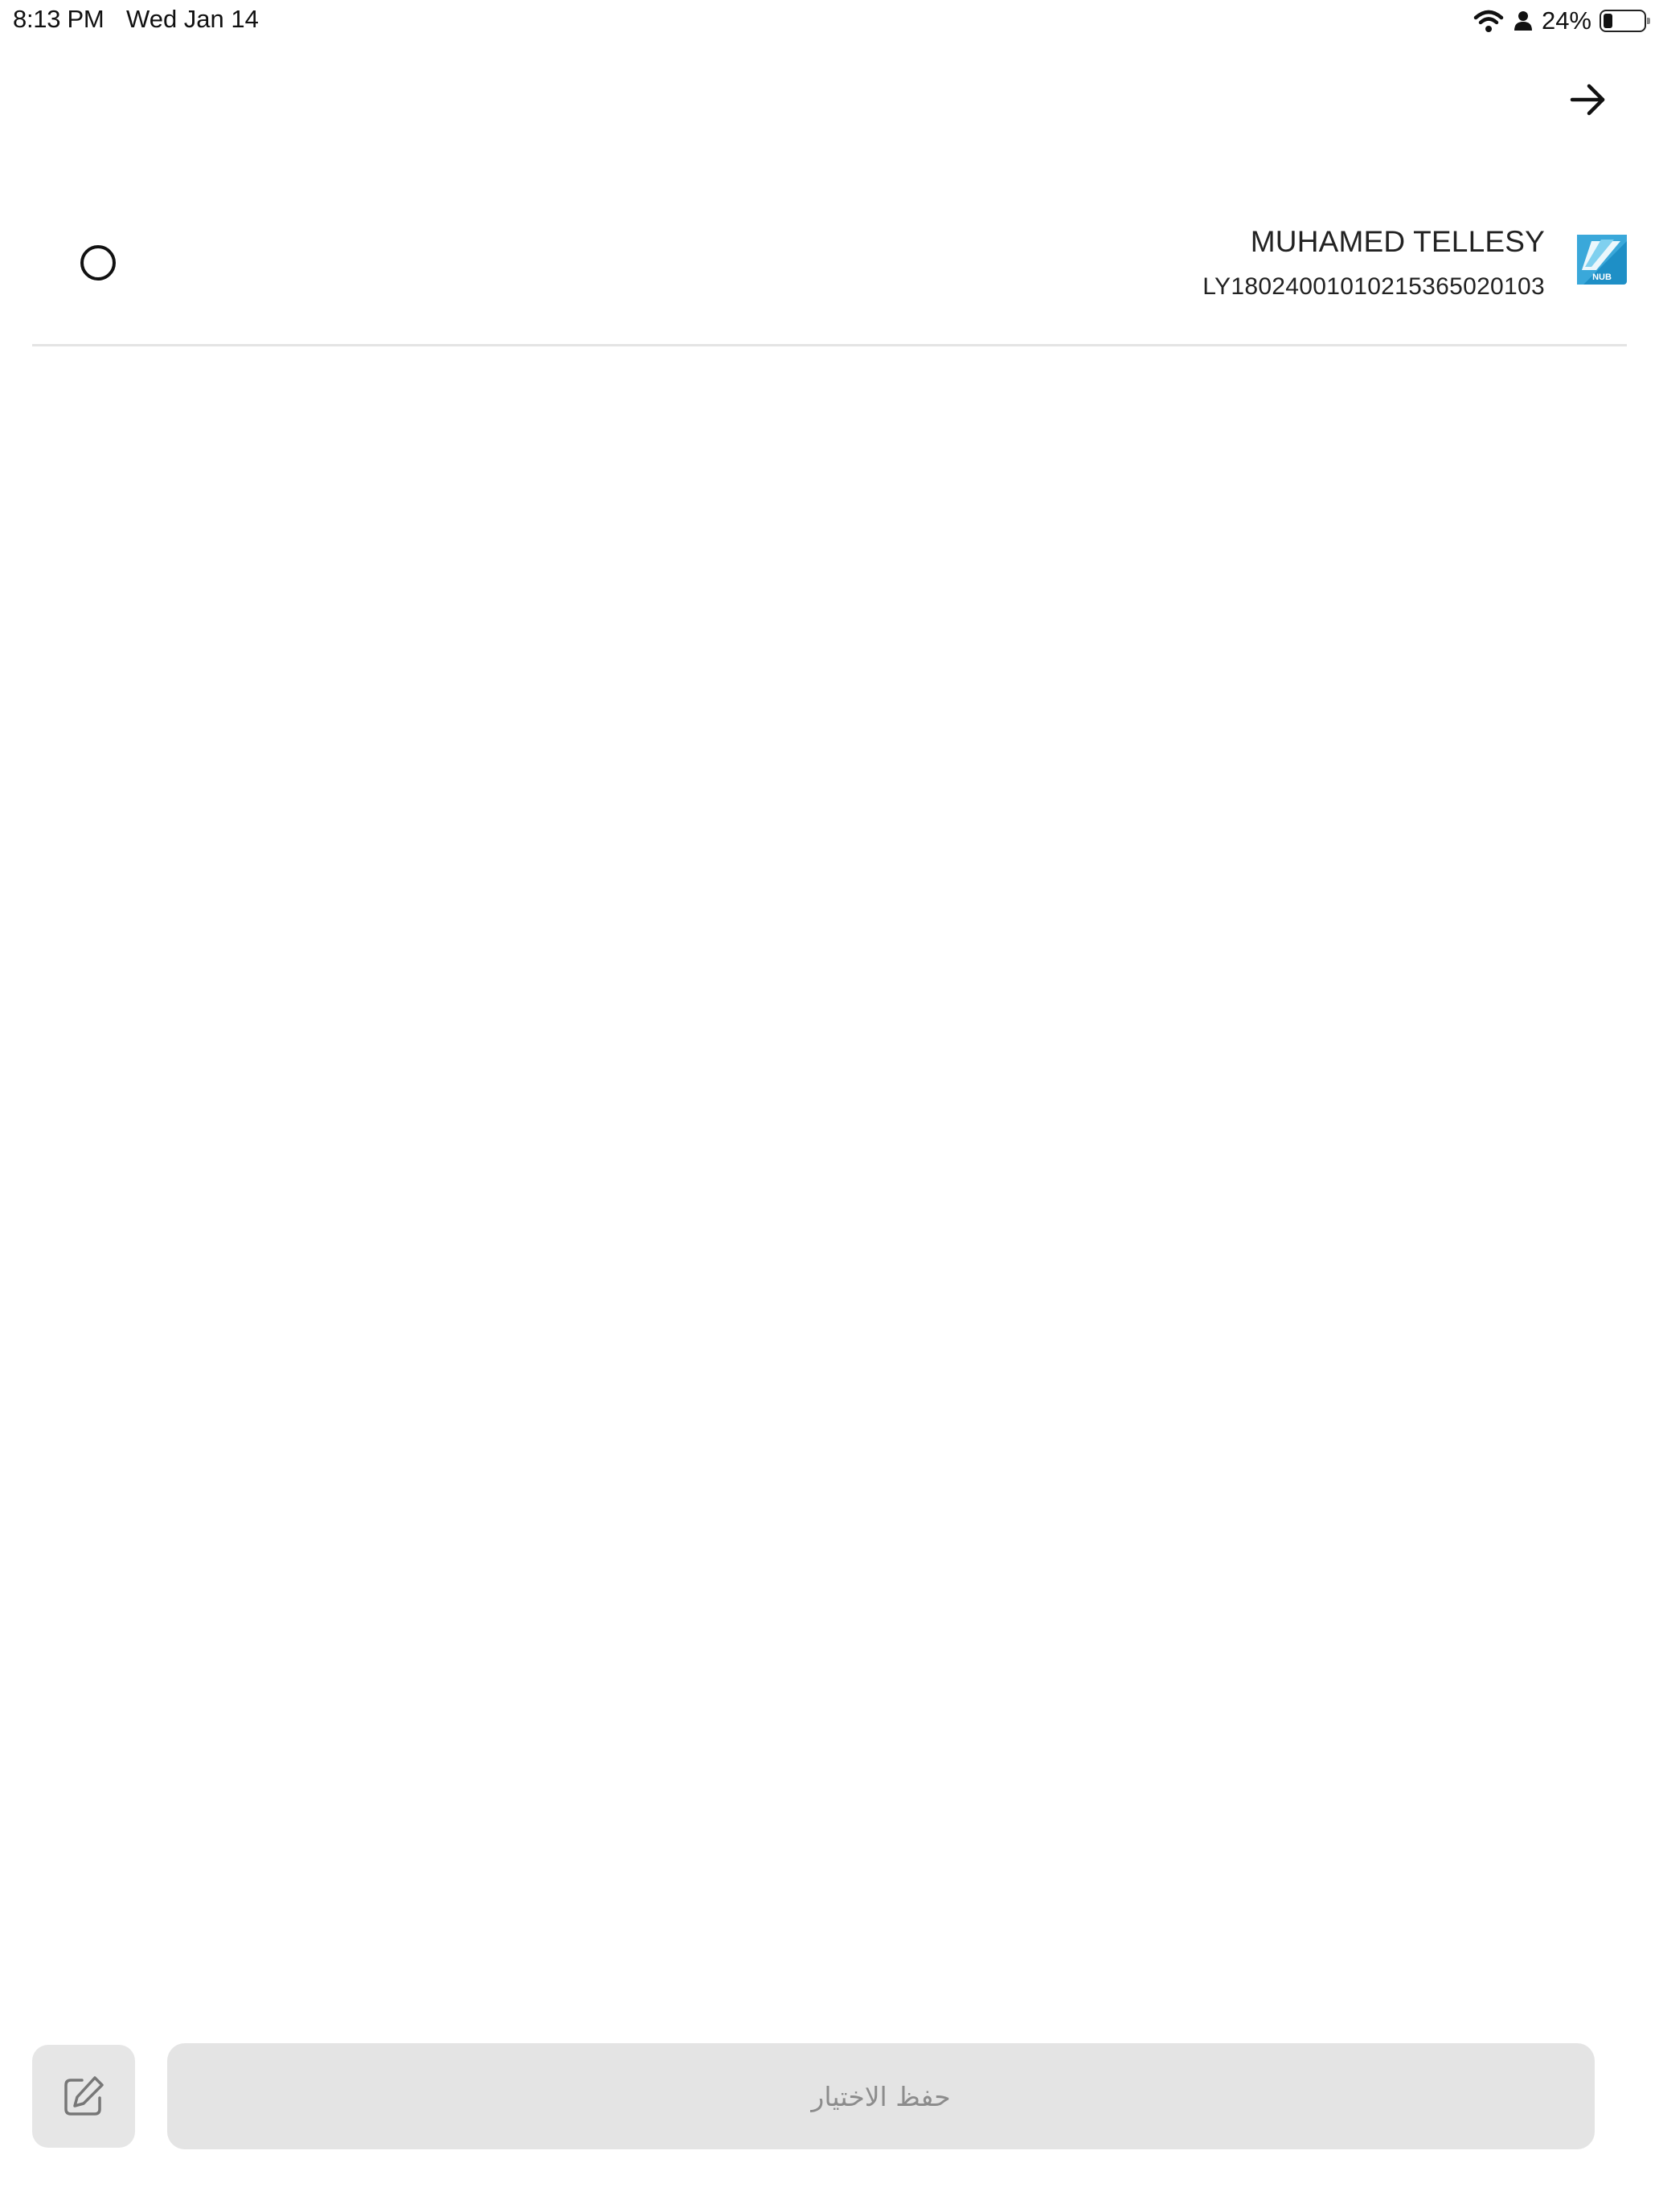 This screenshot has height=2212, width=1659. What do you see at coordinates (1566, 20) in the screenshot?
I see `battery-percent: 24%` at bounding box center [1566, 20].